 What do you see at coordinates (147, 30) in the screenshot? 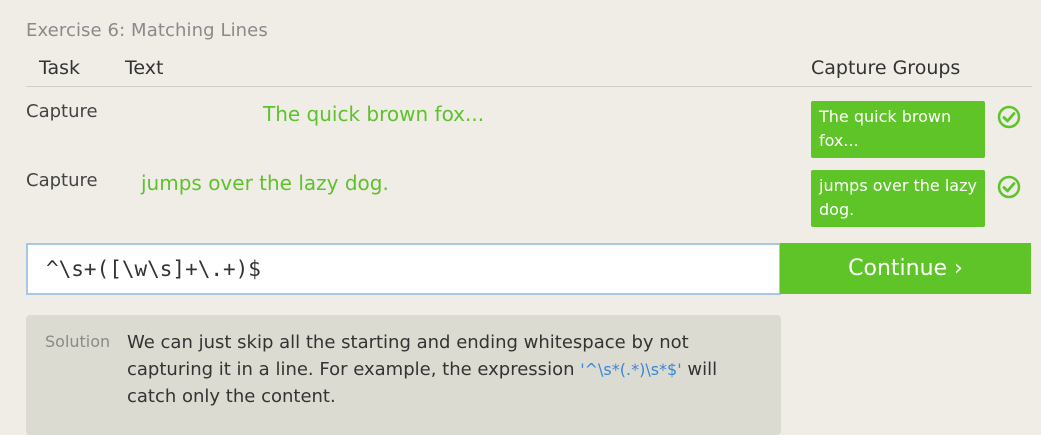
I see `exercise-title: Exercise 6: Matching Lines` at bounding box center [147, 30].